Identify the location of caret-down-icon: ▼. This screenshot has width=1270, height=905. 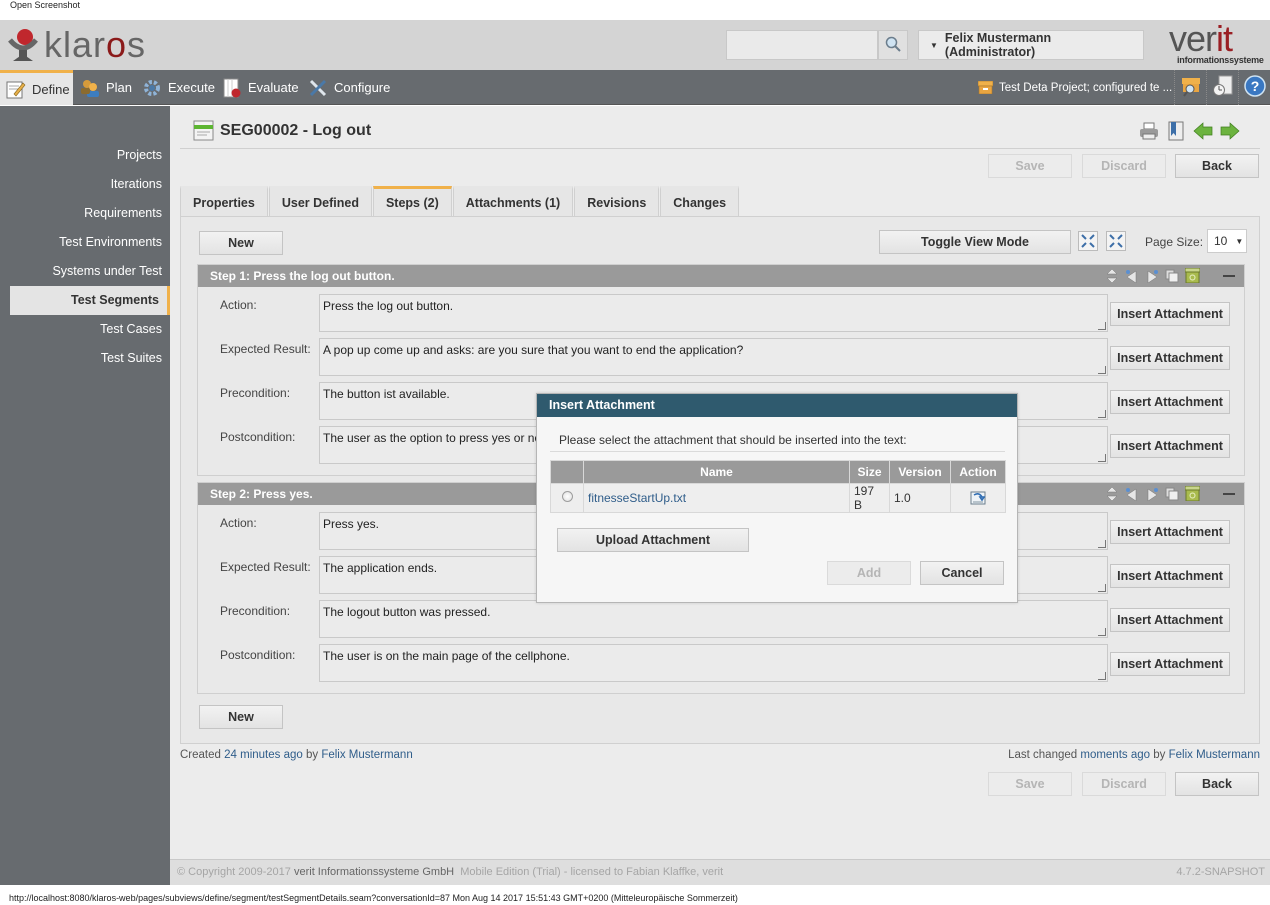
(1239, 241).